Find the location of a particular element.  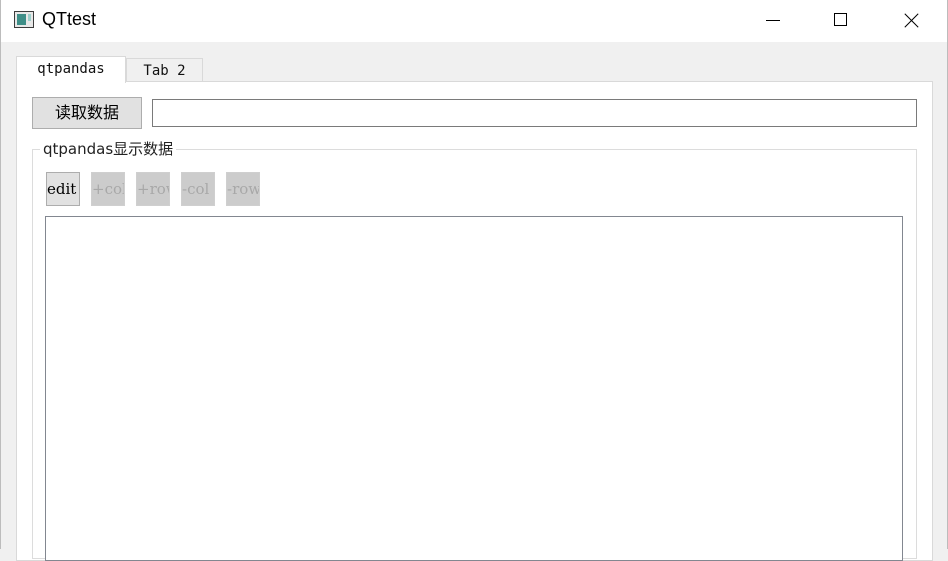

tab-qtpandas: qtpandas is located at coordinates (71, 69).